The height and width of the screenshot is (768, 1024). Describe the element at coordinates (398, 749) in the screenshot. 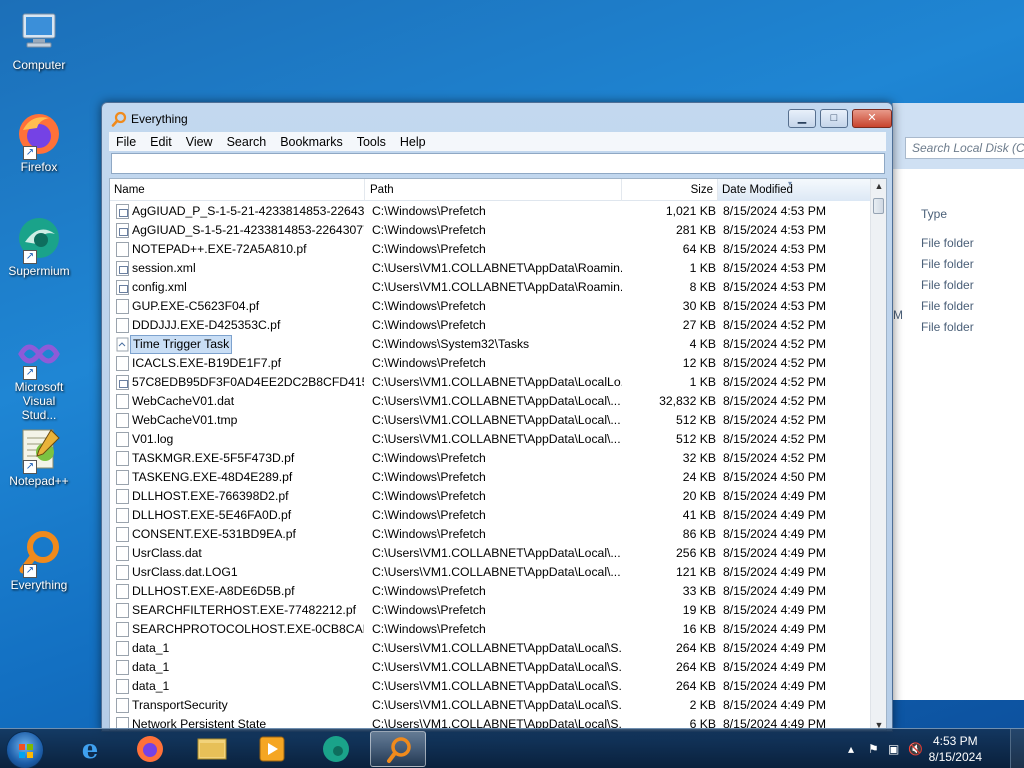

I see `everything-icon` at that location.